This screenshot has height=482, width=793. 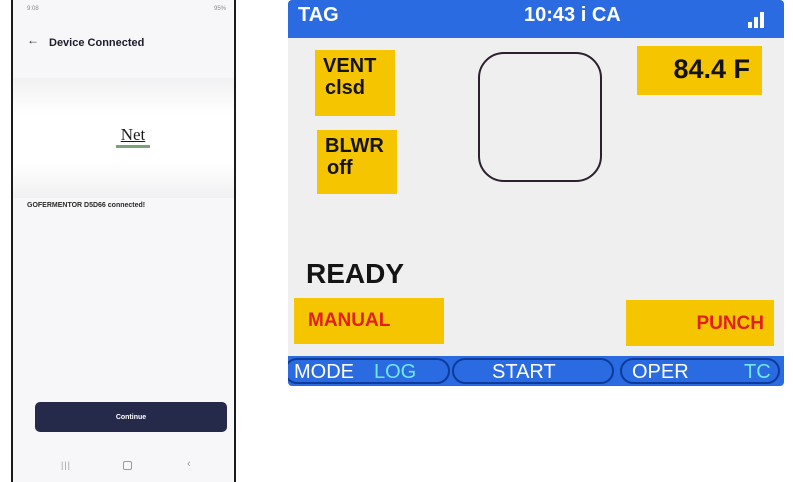 What do you see at coordinates (86, 205) in the screenshot?
I see `connection-message: GOFERMENTOR D5D66 connected!` at bounding box center [86, 205].